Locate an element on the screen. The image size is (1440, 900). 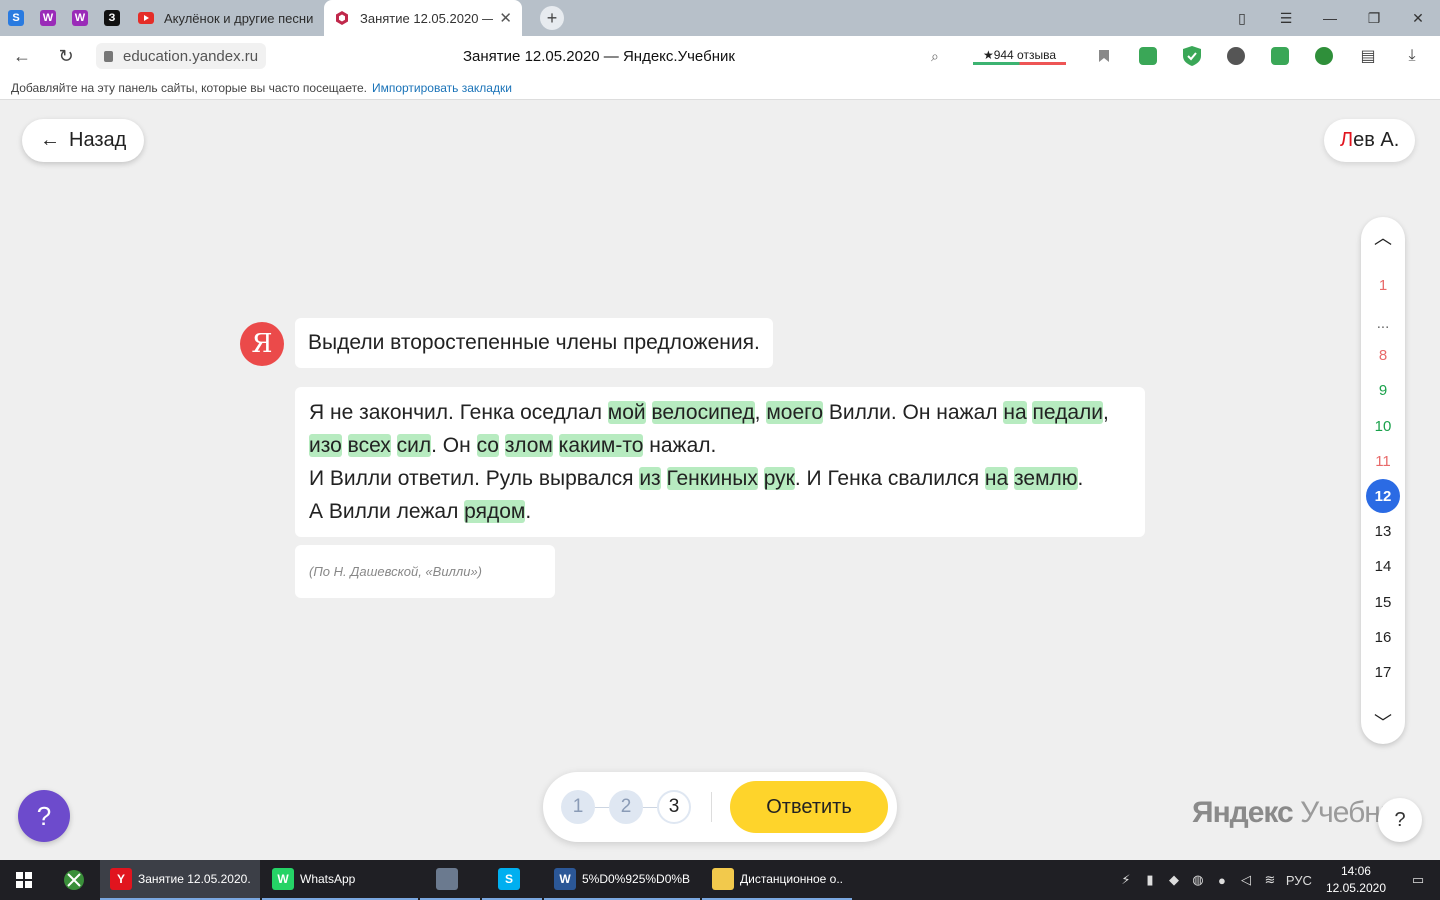
selected-word: злом is located at coordinates (528, 445).